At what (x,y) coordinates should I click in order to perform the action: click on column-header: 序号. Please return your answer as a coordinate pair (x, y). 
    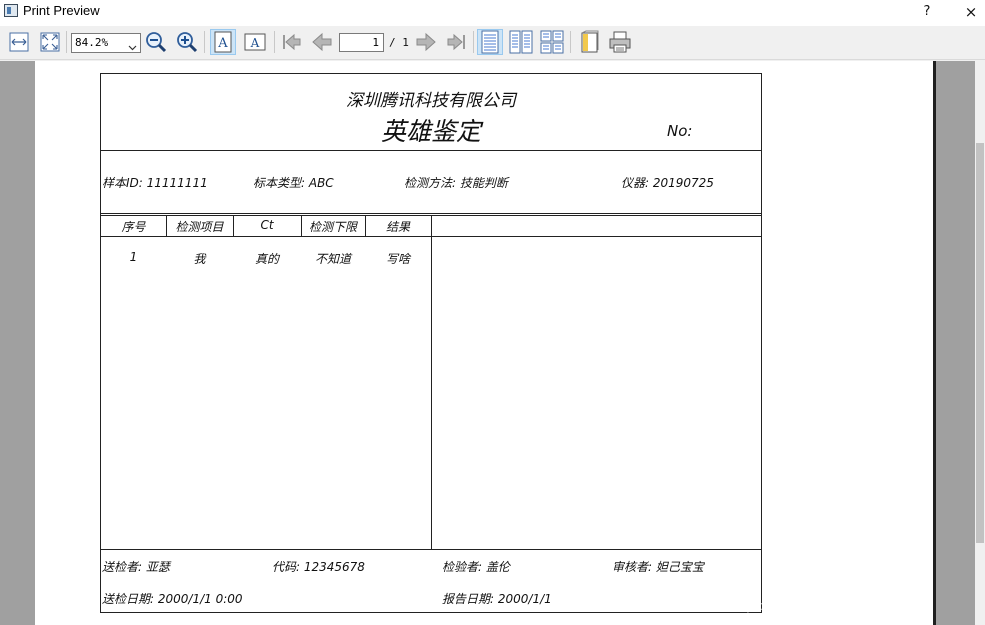
    Looking at the image, I should click on (133, 227).